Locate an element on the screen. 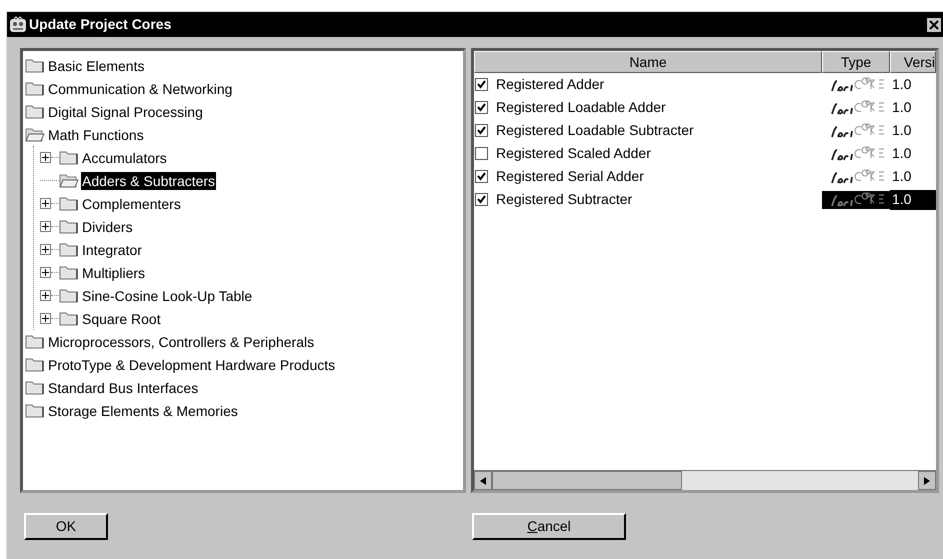 The image size is (943, 559). table-cell-text: Registered Loadable Adder is located at coordinates (581, 107).